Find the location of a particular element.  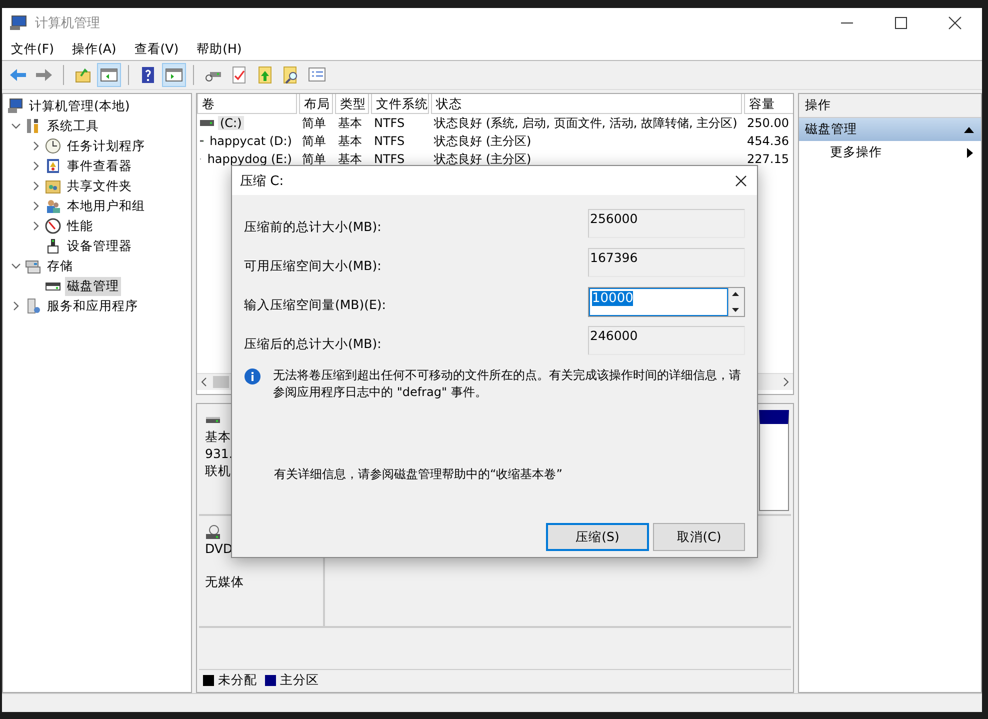

field-label: 压缩后的总计大小(MB): is located at coordinates (313, 344).